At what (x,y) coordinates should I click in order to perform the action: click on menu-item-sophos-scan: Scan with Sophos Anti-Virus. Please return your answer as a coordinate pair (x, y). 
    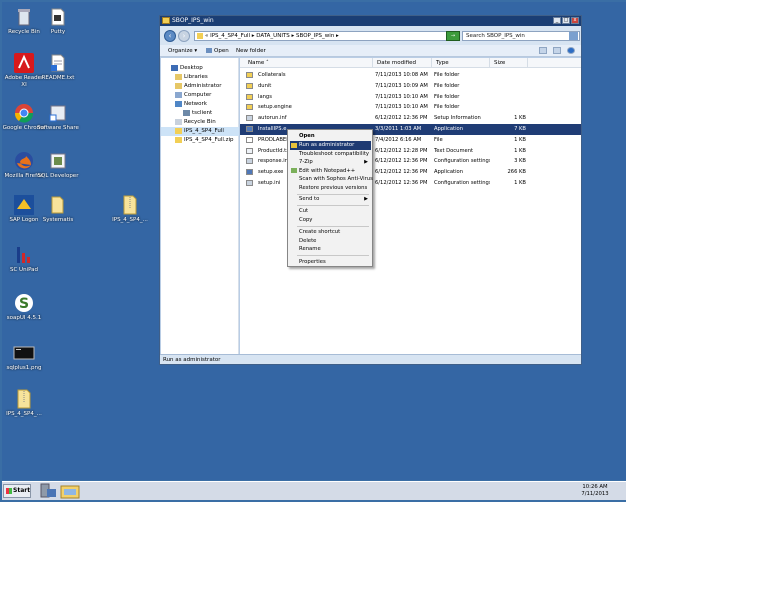
    Looking at the image, I should click on (331, 179).